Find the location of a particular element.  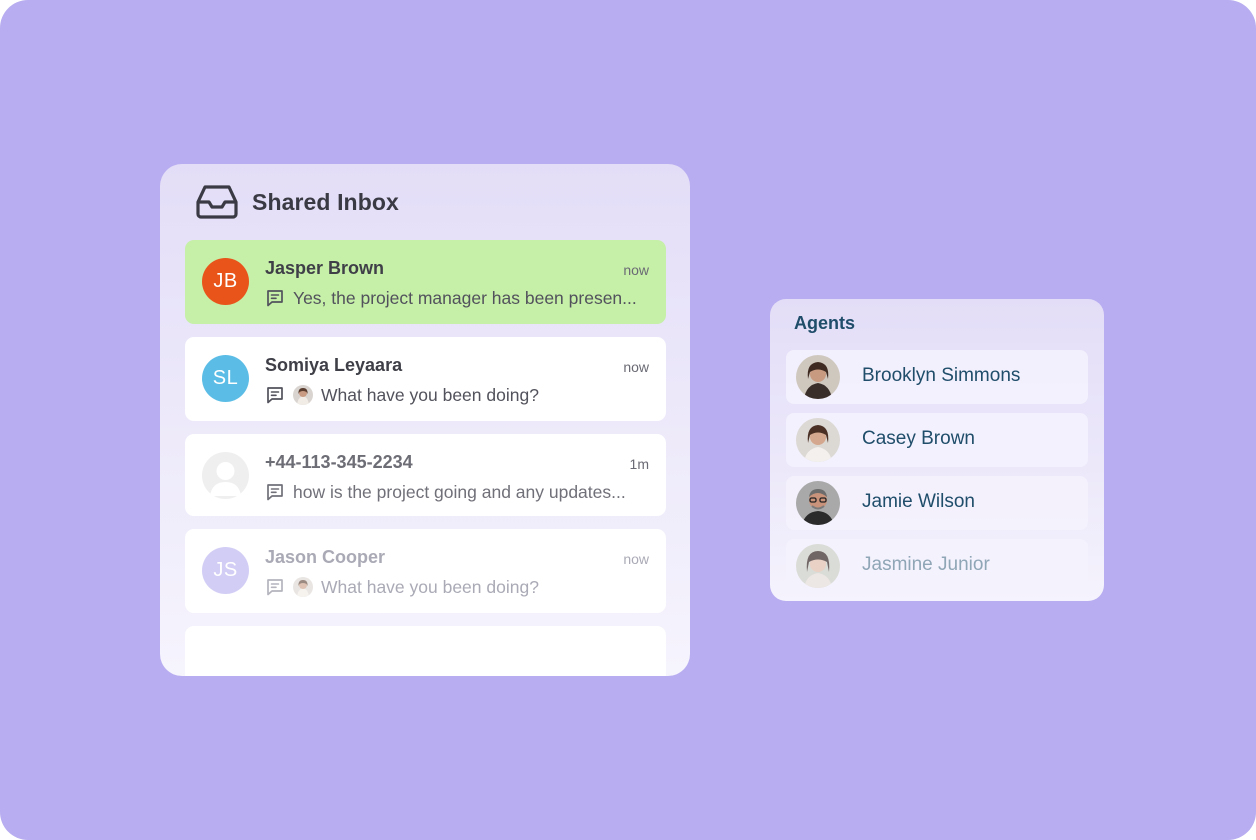

agent-name: Casey Brown is located at coordinates (918, 438).